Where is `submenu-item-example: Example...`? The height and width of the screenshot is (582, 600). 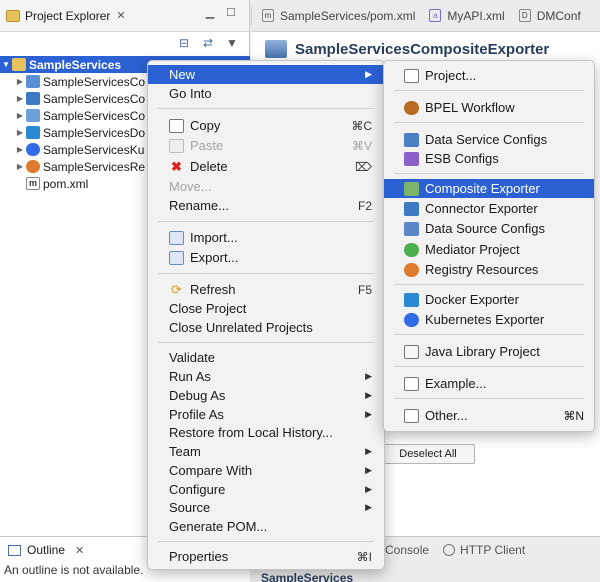 submenu-item-example: Example... is located at coordinates (489, 383).